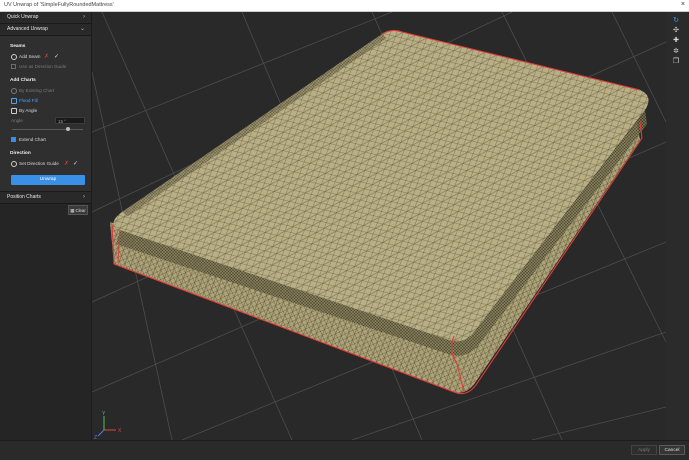 Image resolution: width=689 pixels, height=460 pixels. What do you see at coordinates (72, 210) in the screenshot?
I see `clear-icon: ▦` at bounding box center [72, 210].